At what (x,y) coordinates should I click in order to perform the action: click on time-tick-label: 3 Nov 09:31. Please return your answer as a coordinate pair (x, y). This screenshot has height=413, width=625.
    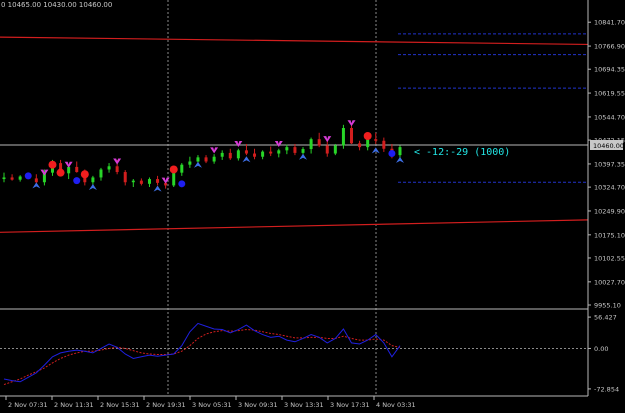
    Looking at the image, I should click on (258, 405).